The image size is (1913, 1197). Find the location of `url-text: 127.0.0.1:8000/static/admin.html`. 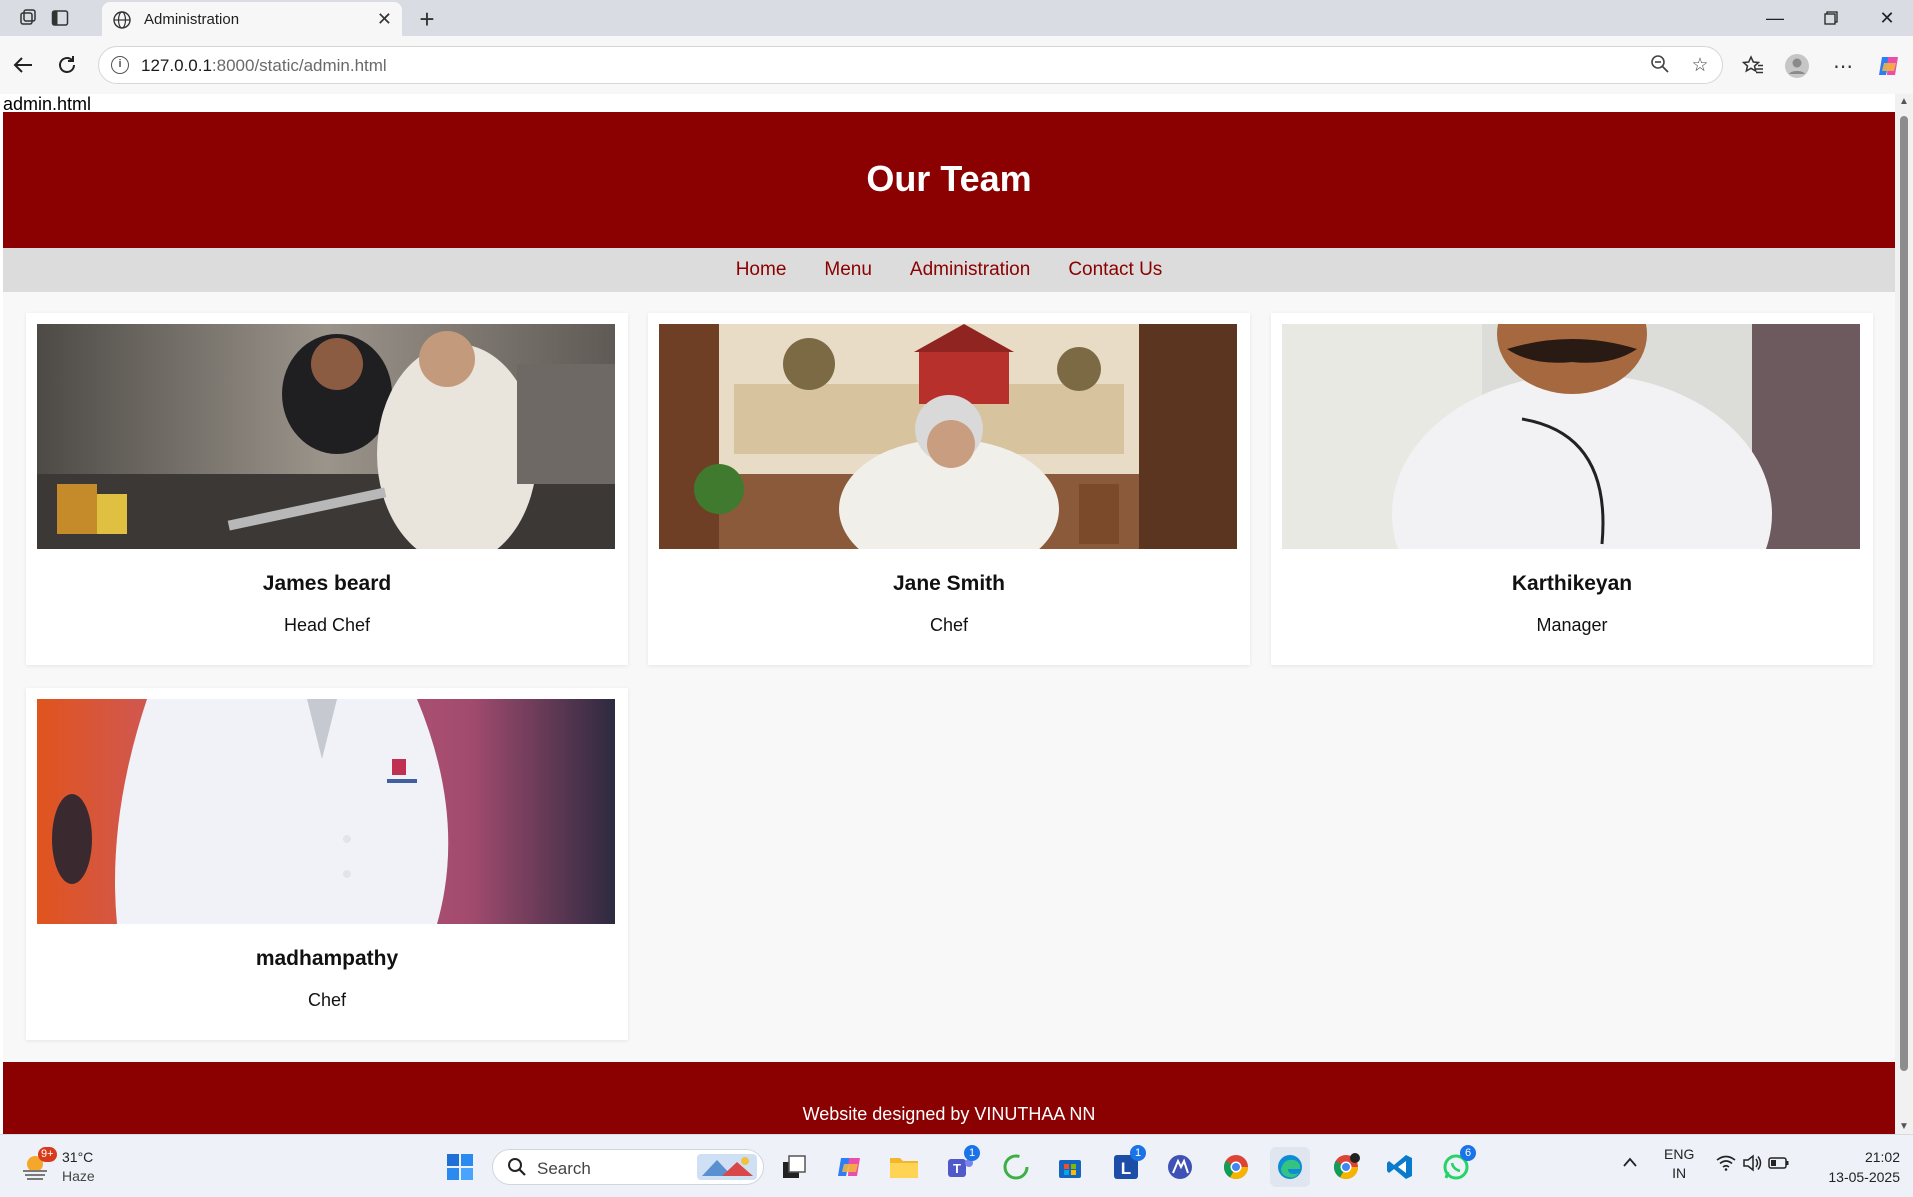

url-text: 127.0.0.1:8000/static/admin.html is located at coordinates (264, 65).